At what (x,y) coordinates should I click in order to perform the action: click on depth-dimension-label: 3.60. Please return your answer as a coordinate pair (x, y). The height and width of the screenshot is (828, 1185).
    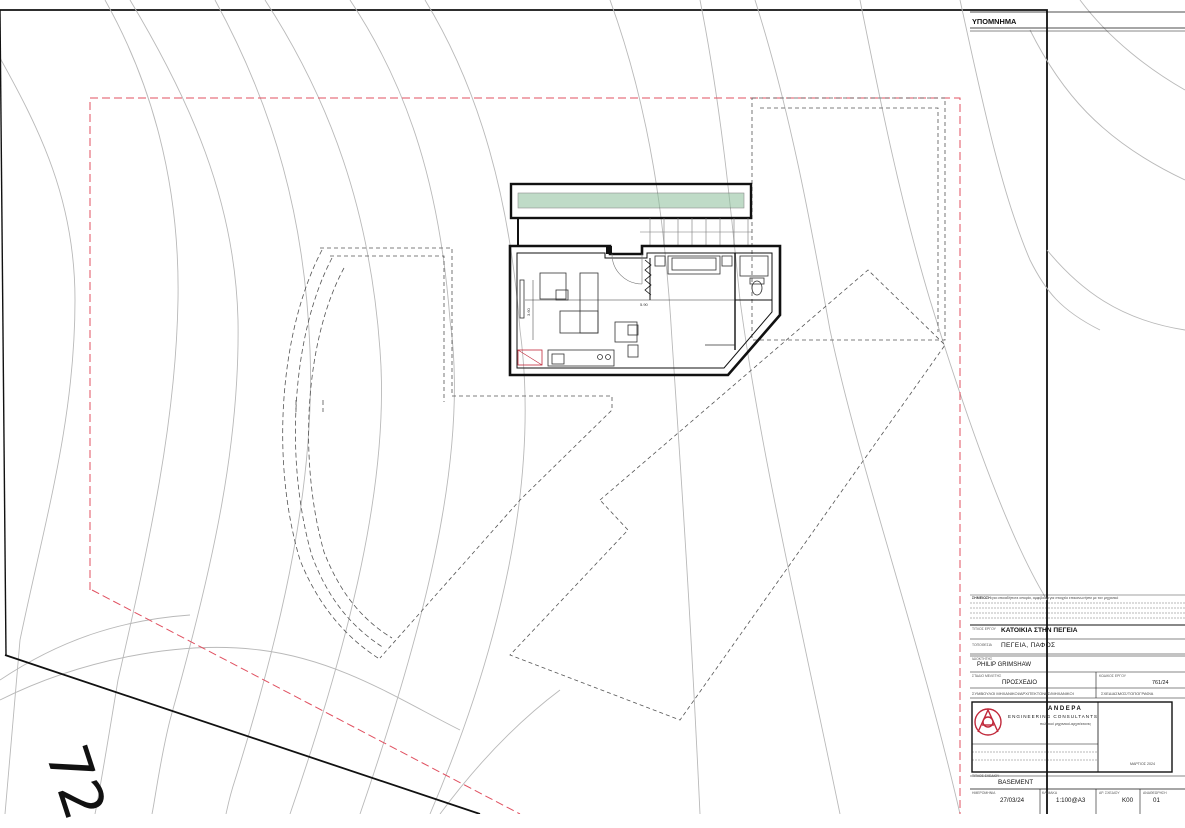
    Looking at the image, I should click on (528, 311).